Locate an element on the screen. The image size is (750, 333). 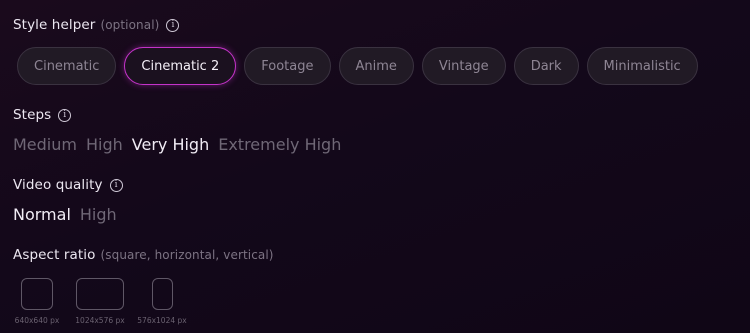
aspect-option-label: 576x1024 px is located at coordinates (162, 320).